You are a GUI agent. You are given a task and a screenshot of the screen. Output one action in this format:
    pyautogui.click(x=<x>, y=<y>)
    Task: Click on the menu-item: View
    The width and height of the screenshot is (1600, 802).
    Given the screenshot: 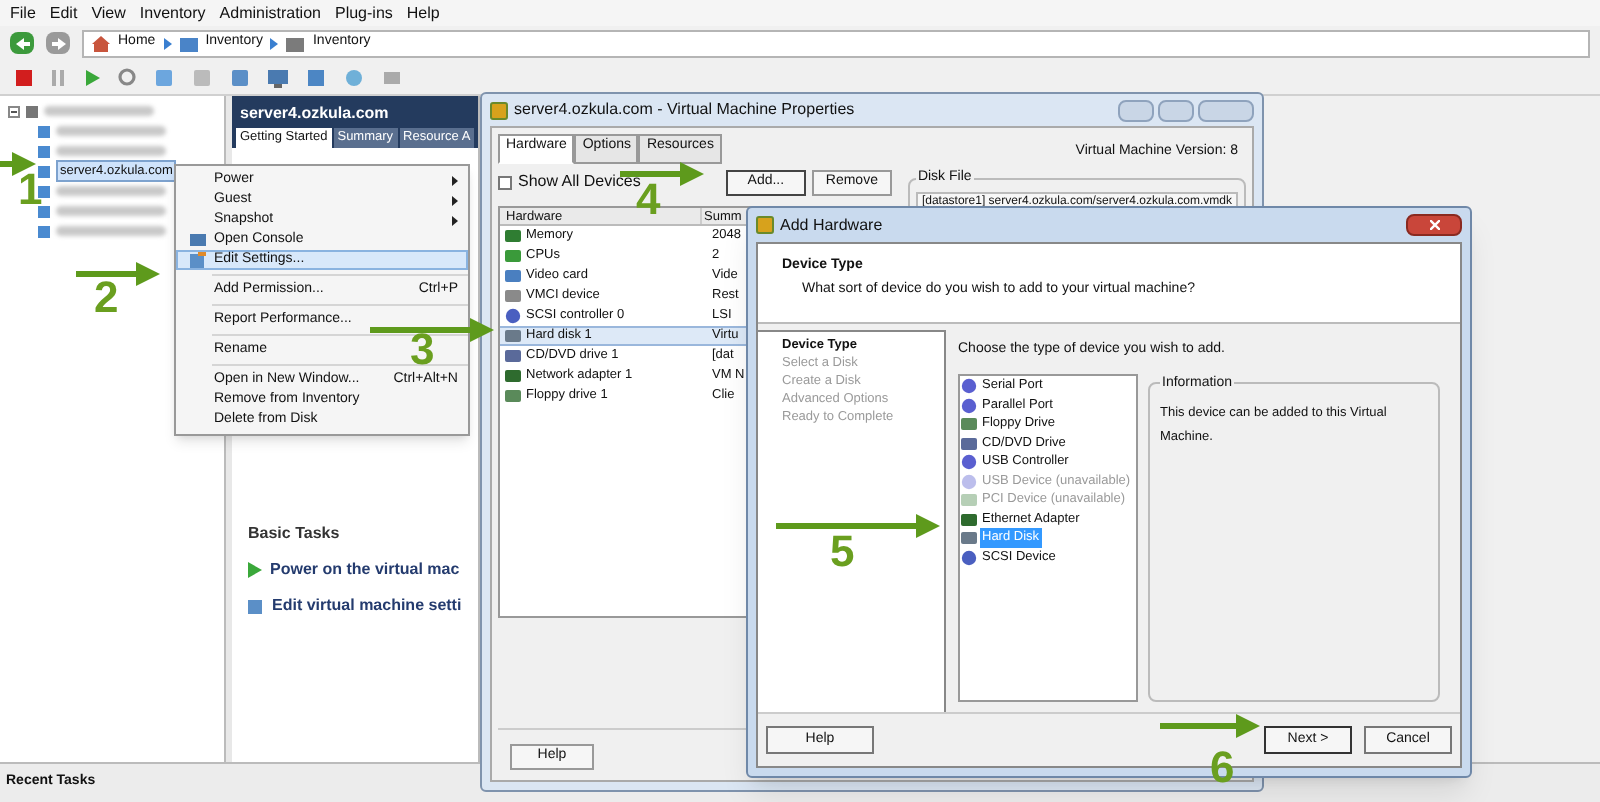 What is the action you would take?
    pyautogui.click(x=108, y=13)
    